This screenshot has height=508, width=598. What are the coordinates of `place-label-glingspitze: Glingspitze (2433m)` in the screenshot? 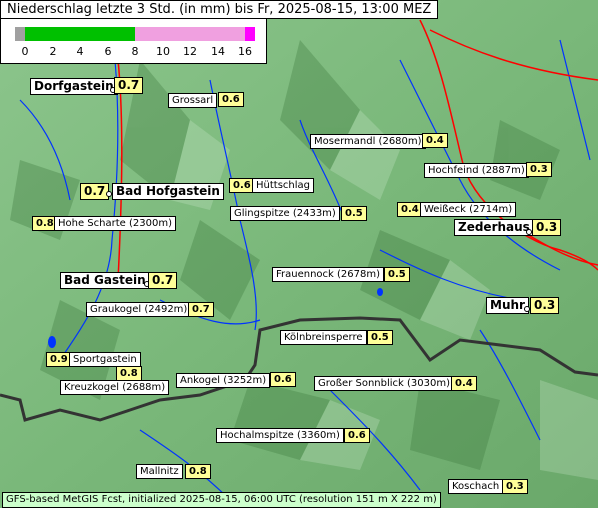 It's located at (285, 213).